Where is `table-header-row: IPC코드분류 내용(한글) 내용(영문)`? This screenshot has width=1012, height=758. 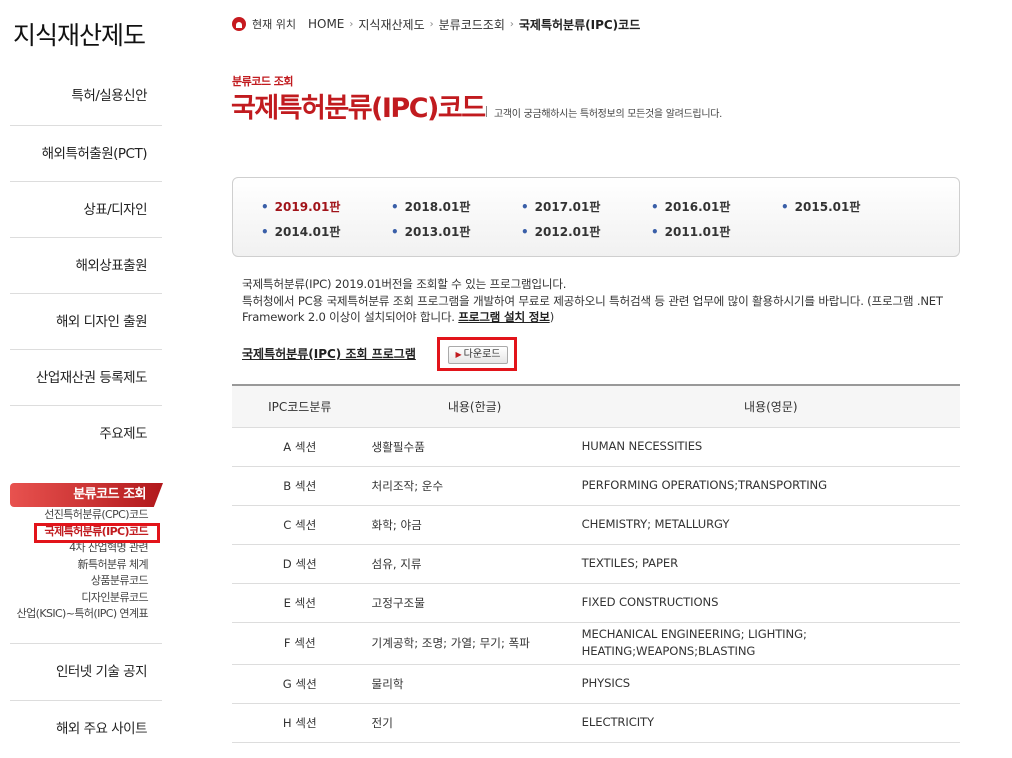
table-header-row: IPC코드분류 내용(한글) 내용(영문) is located at coordinates (596, 406).